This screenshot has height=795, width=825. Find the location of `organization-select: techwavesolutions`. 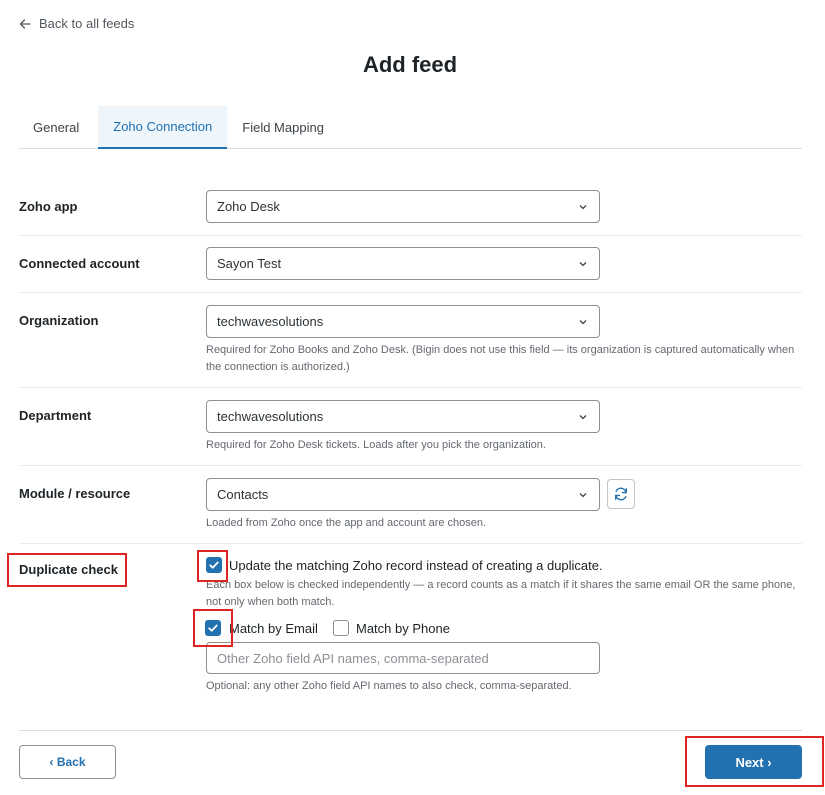

organization-select: techwavesolutions is located at coordinates (403, 321).